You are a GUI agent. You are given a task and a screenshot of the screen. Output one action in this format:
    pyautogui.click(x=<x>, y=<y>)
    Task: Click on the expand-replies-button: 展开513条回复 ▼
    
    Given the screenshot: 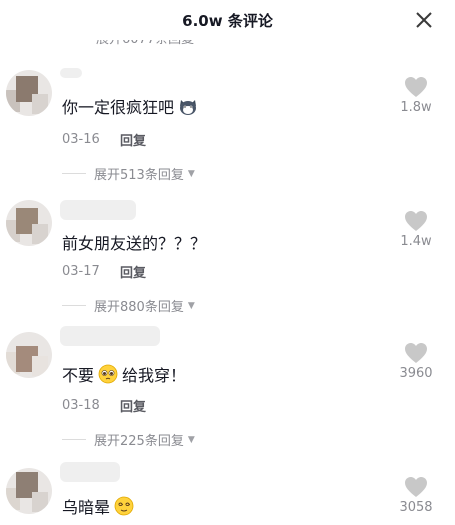 What is the action you would take?
    pyautogui.click(x=128, y=173)
    